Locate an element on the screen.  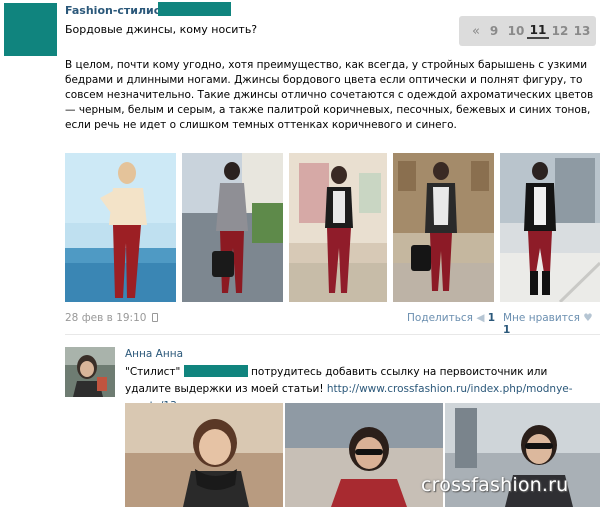
pagination-prev: « is located at coordinates (476, 31).